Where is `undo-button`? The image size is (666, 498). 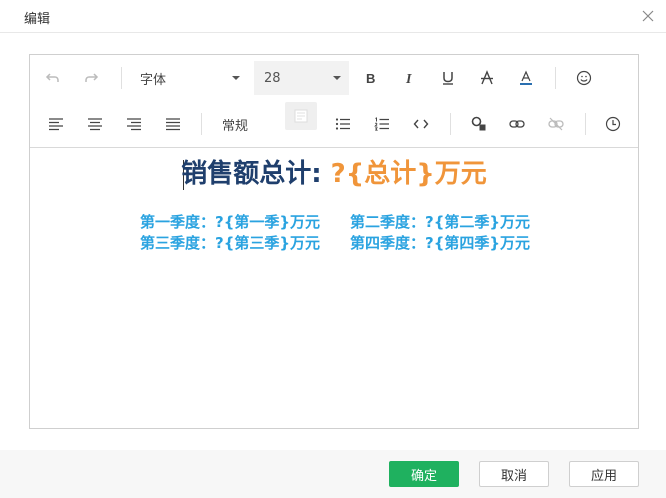 undo-button is located at coordinates (53, 78).